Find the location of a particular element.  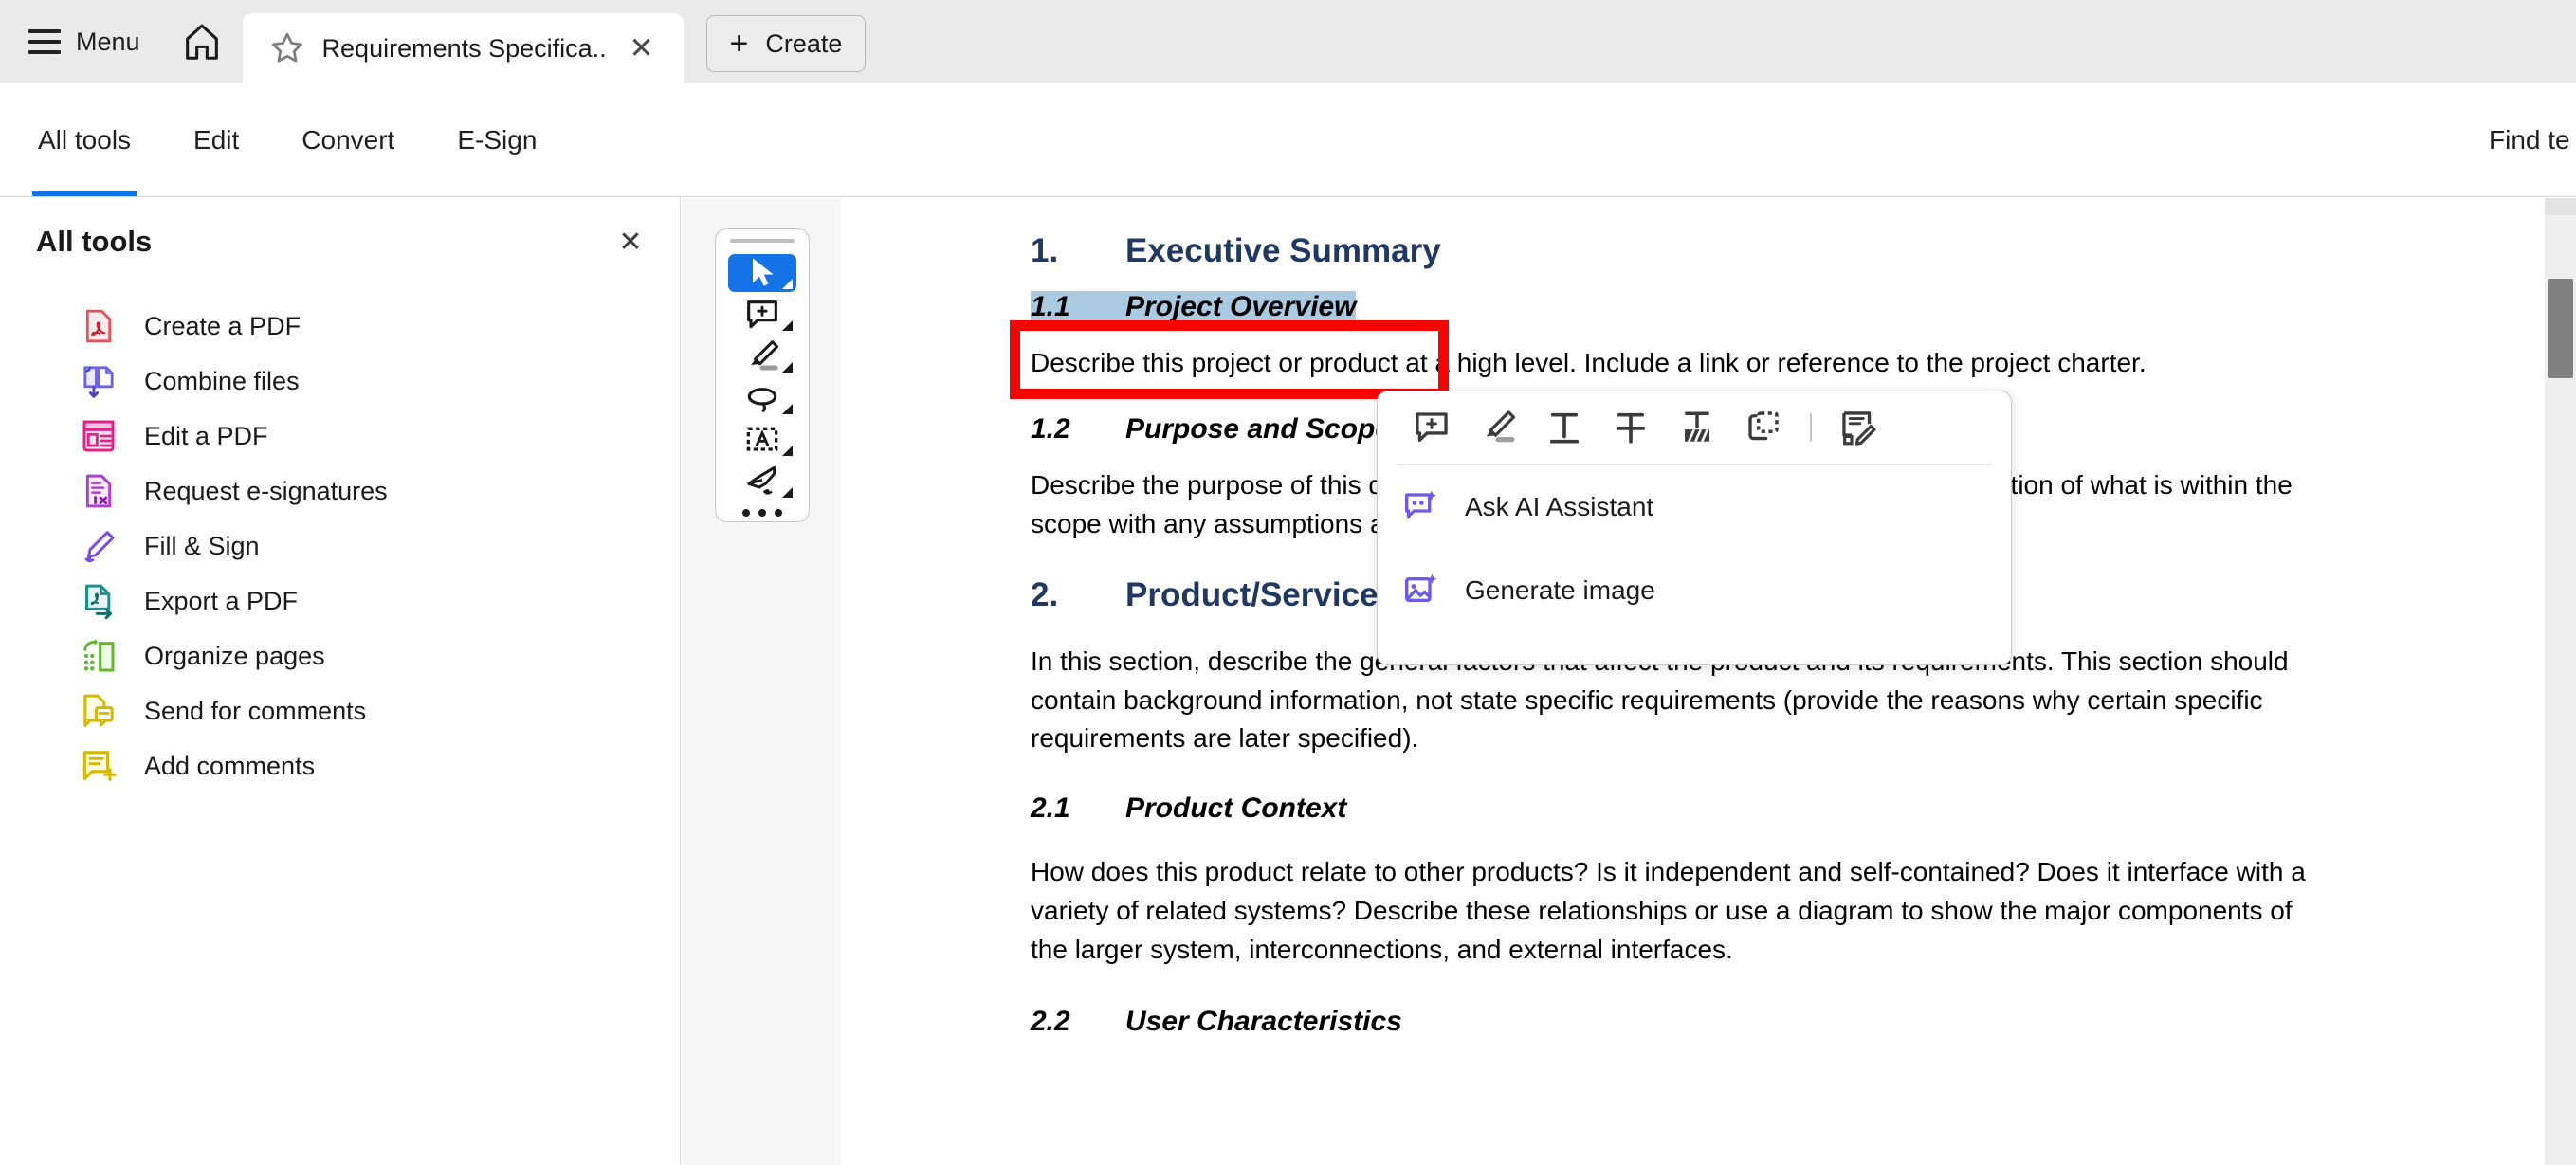

text-box-tool-button is located at coordinates (762, 440).